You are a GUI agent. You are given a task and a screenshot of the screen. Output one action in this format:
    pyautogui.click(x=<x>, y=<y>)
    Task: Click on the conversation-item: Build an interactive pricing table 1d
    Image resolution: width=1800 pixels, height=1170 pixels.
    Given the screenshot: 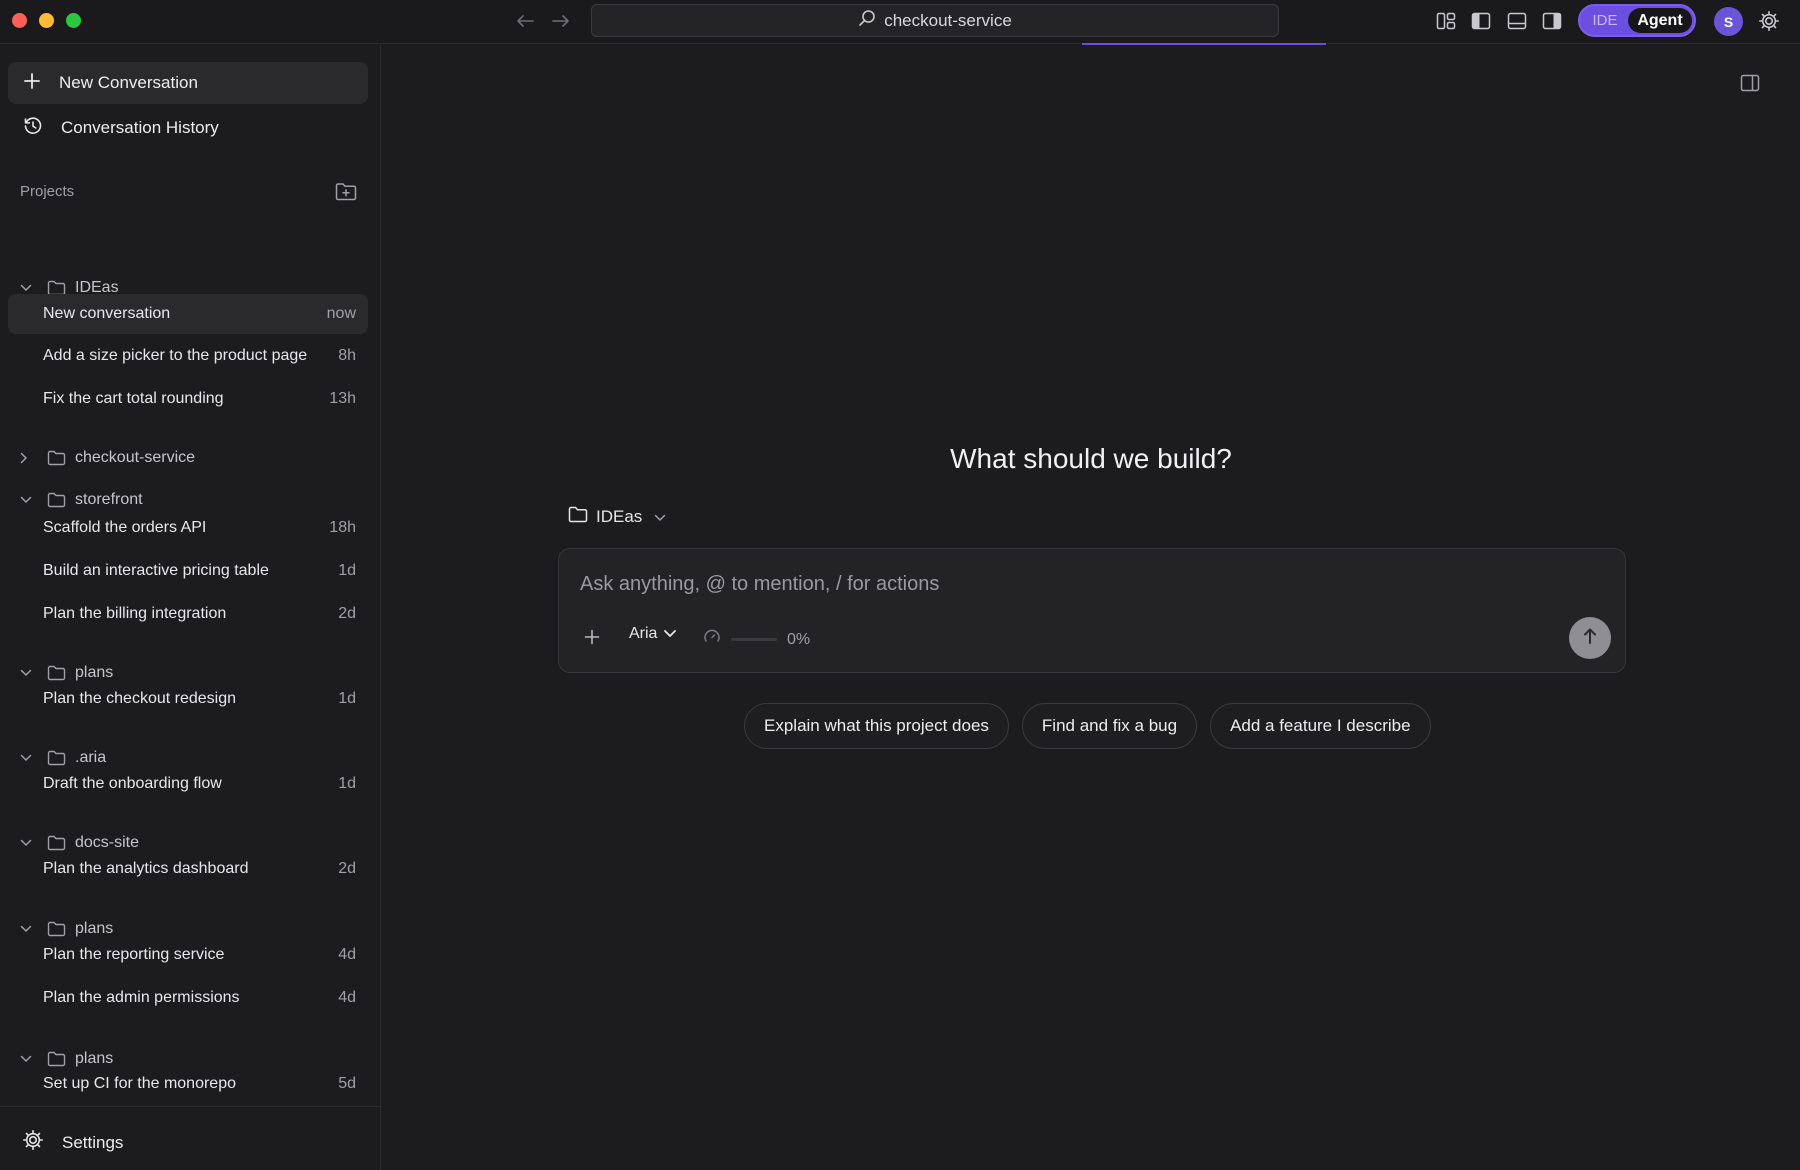 What is the action you would take?
    pyautogui.click(x=188, y=571)
    